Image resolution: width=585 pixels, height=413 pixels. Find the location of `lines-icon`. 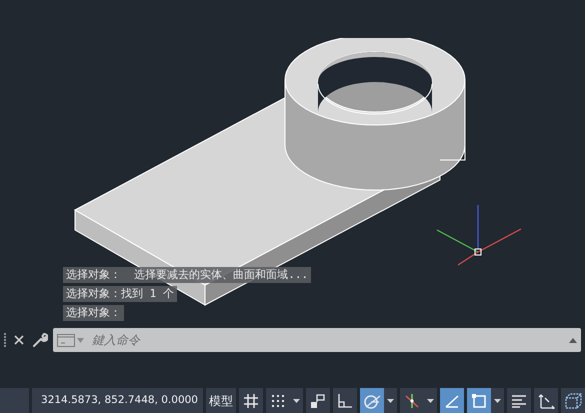

lines-icon is located at coordinates (519, 400).